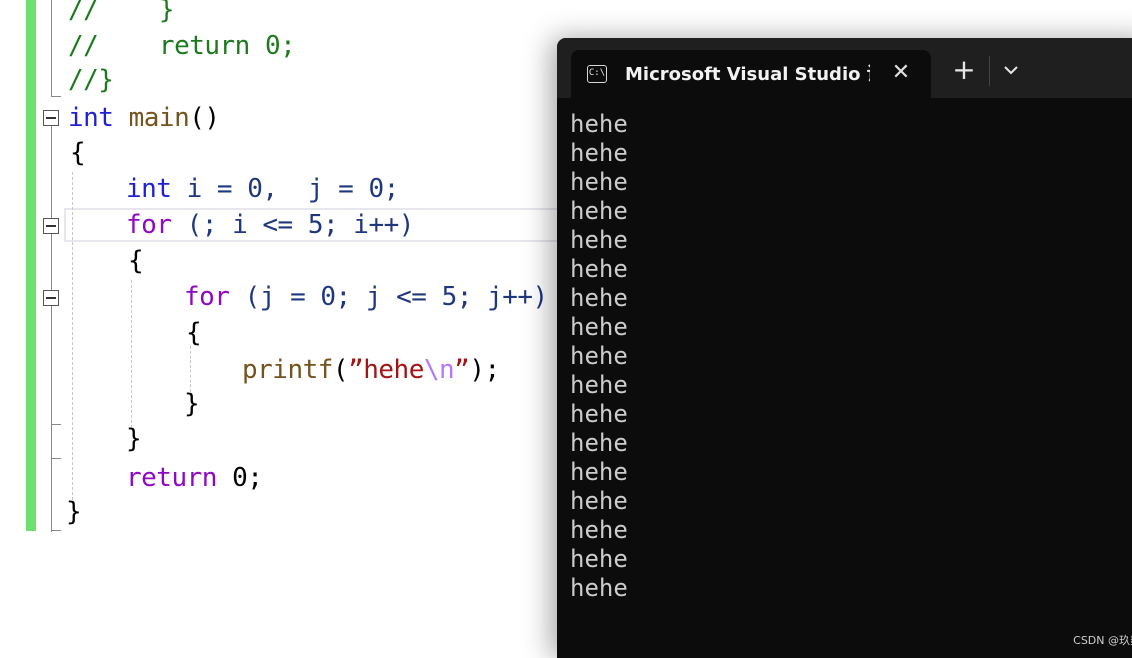 The width and height of the screenshot is (1132, 658). I want to click on for-header-text: (j = 0; j <= 5; j++), so click(389, 297).